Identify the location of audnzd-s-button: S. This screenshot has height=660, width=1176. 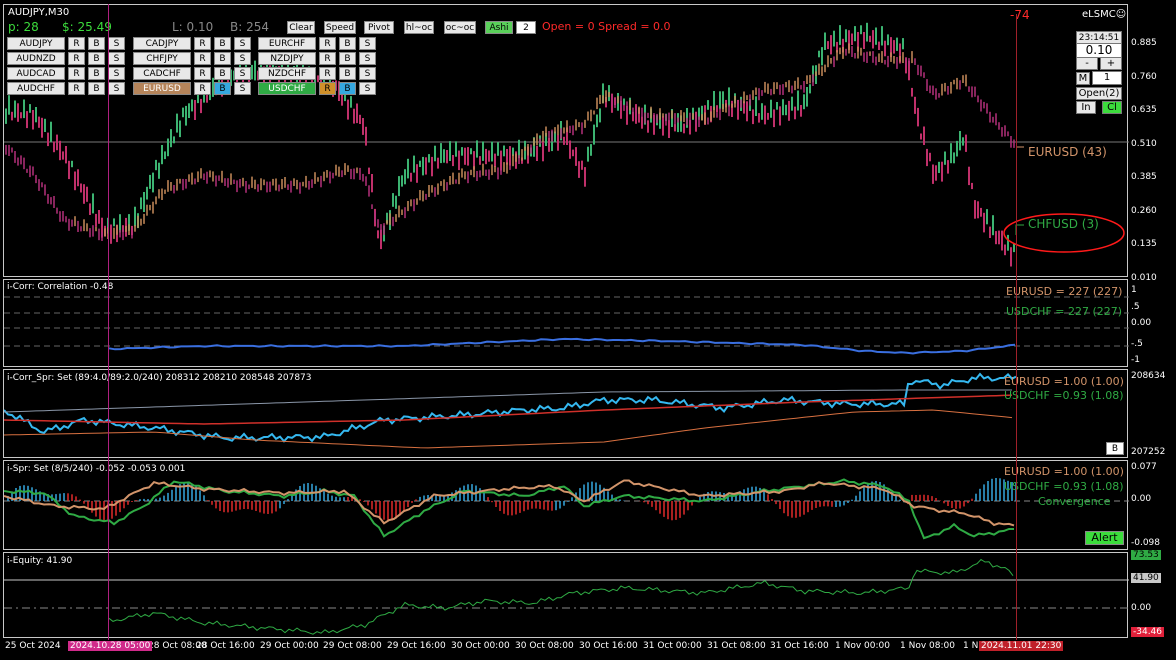
(116, 58).